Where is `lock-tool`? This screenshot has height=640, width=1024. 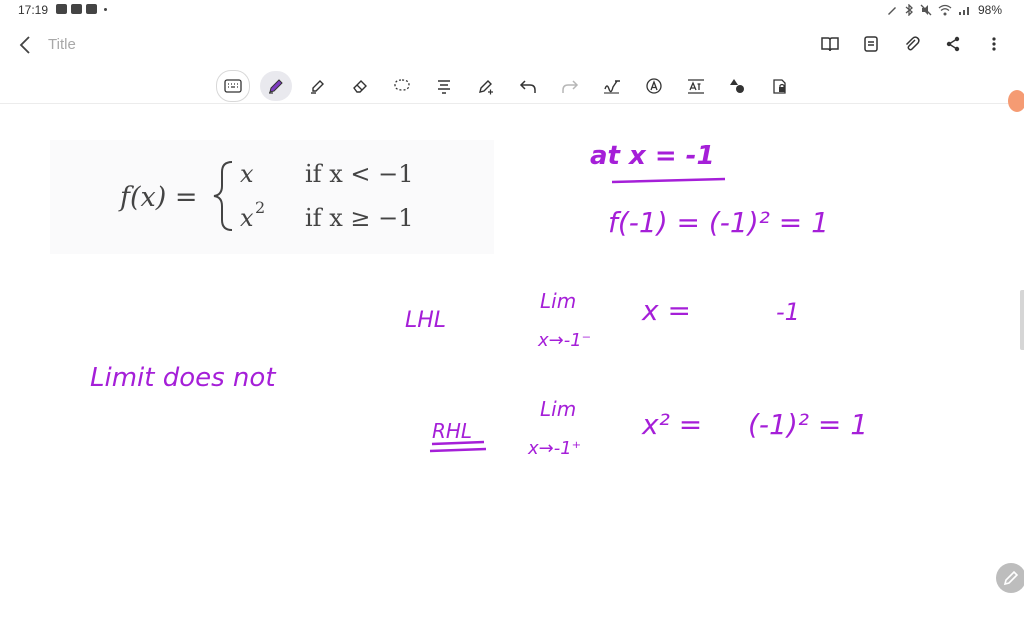
lock-tool is located at coordinates (780, 86).